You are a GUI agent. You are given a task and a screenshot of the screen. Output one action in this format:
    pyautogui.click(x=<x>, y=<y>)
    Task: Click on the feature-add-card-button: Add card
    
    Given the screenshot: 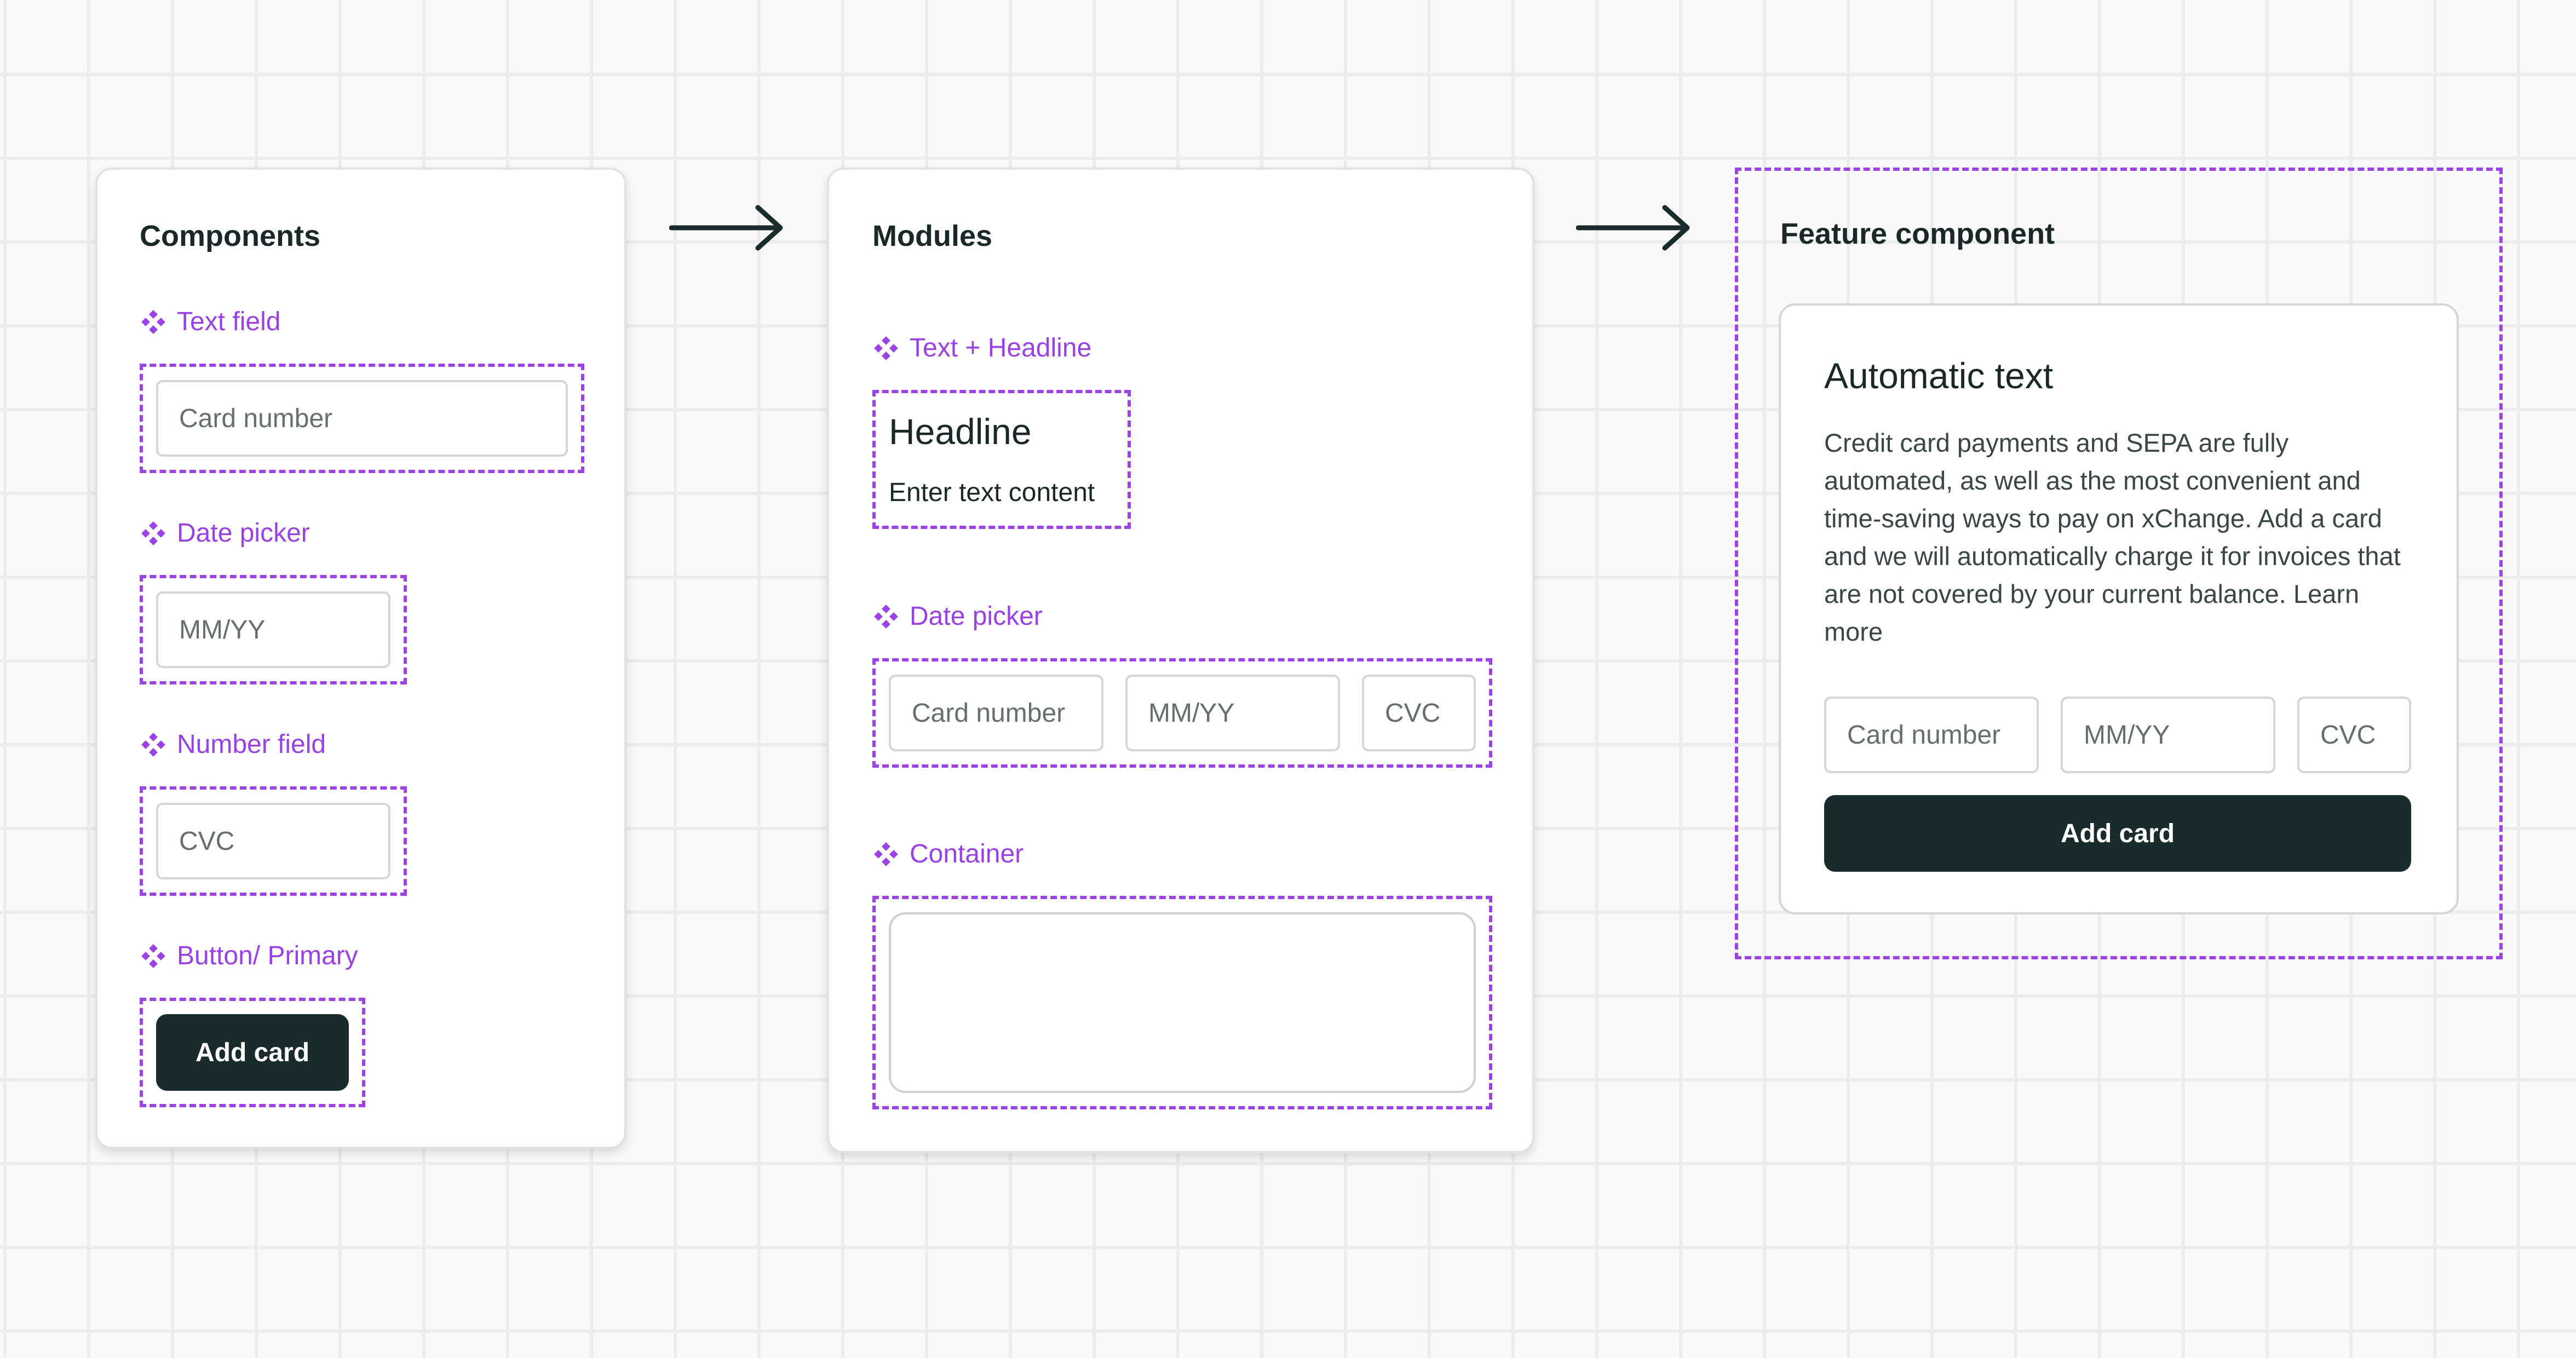 What is the action you would take?
    pyautogui.click(x=2117, y=833)
    